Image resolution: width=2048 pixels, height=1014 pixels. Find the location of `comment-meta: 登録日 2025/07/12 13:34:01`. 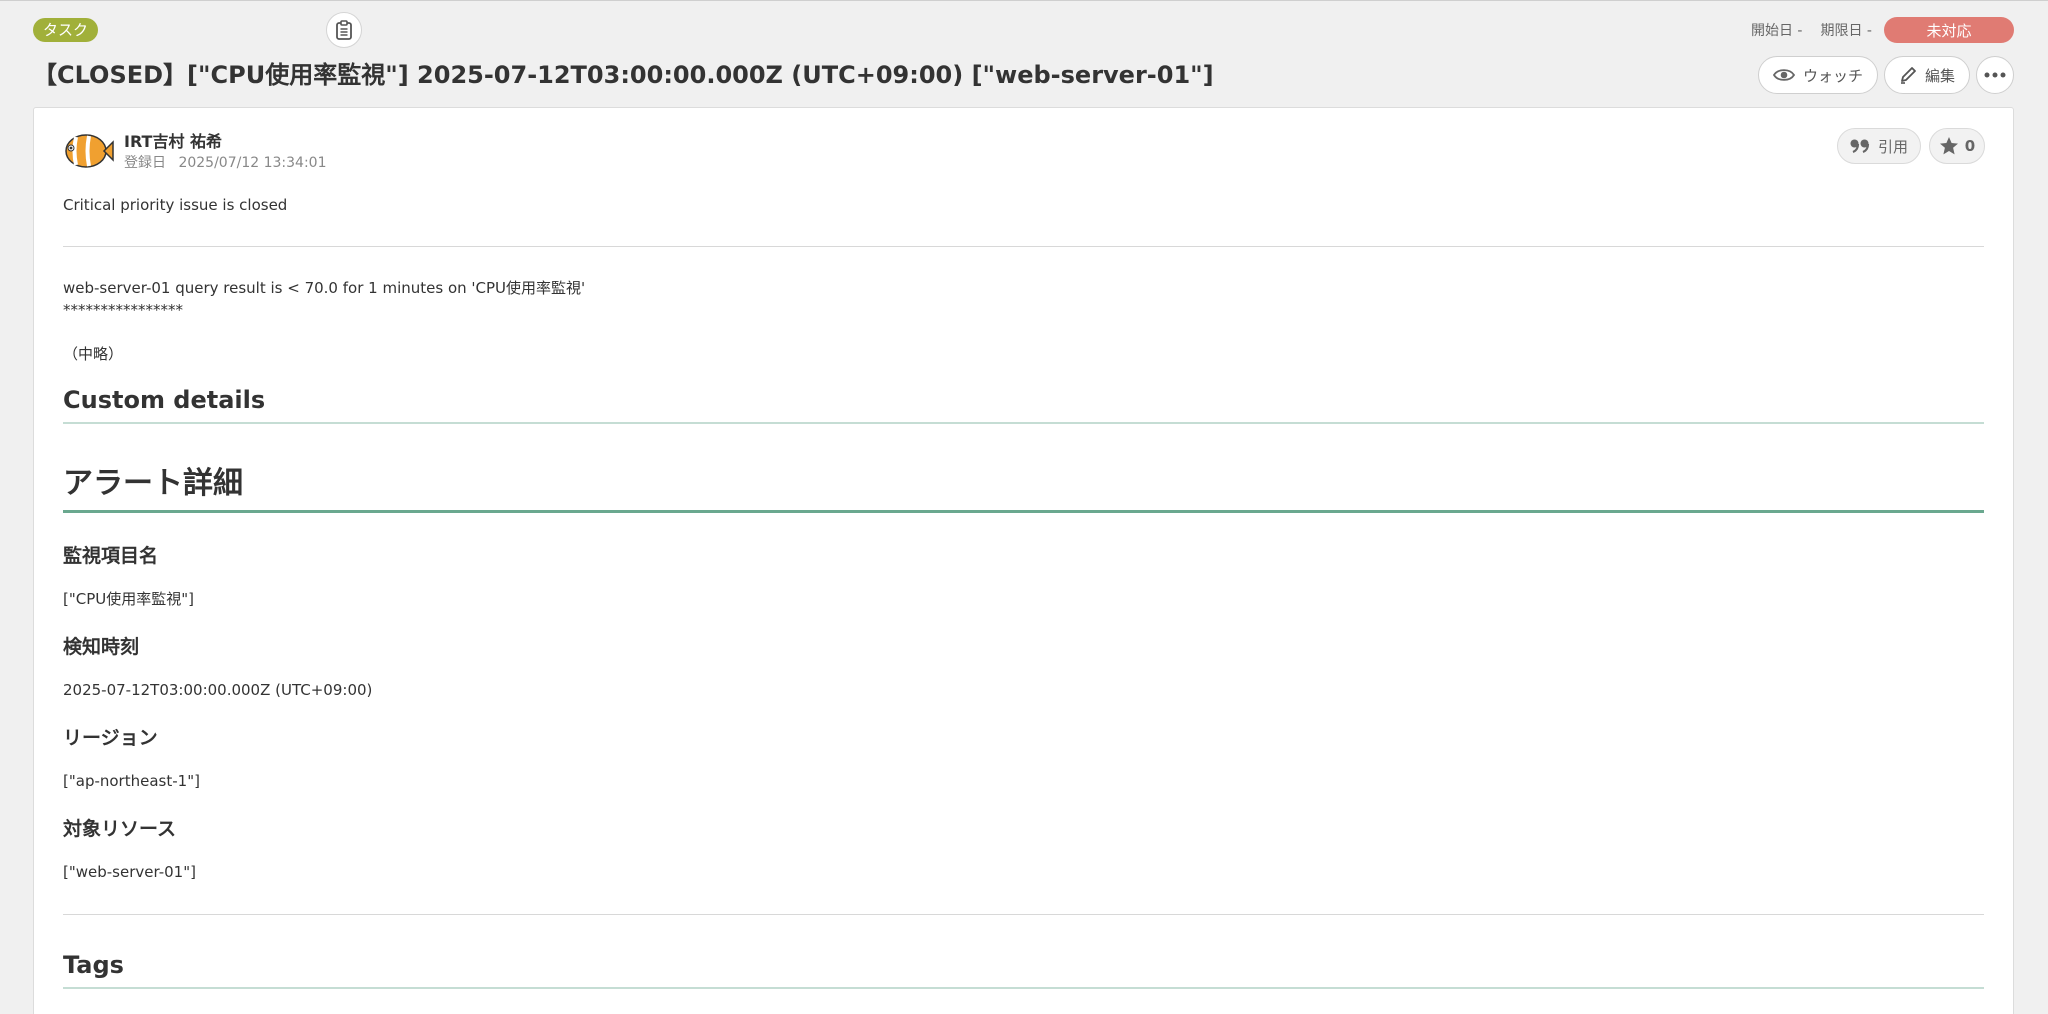

comment-meta: 登録日 2025/07/12 13:34:01 is located at coordinates (225, 162).